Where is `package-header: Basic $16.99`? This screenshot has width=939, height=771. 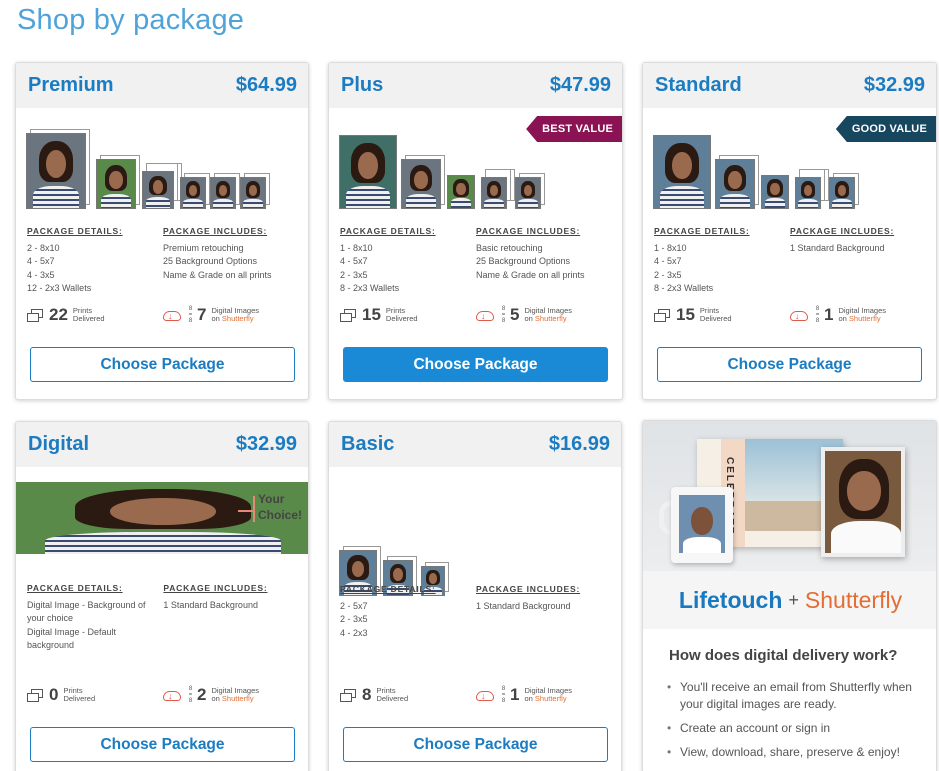
package-header: Basic $16.99 is located at coordinates (475, 444).